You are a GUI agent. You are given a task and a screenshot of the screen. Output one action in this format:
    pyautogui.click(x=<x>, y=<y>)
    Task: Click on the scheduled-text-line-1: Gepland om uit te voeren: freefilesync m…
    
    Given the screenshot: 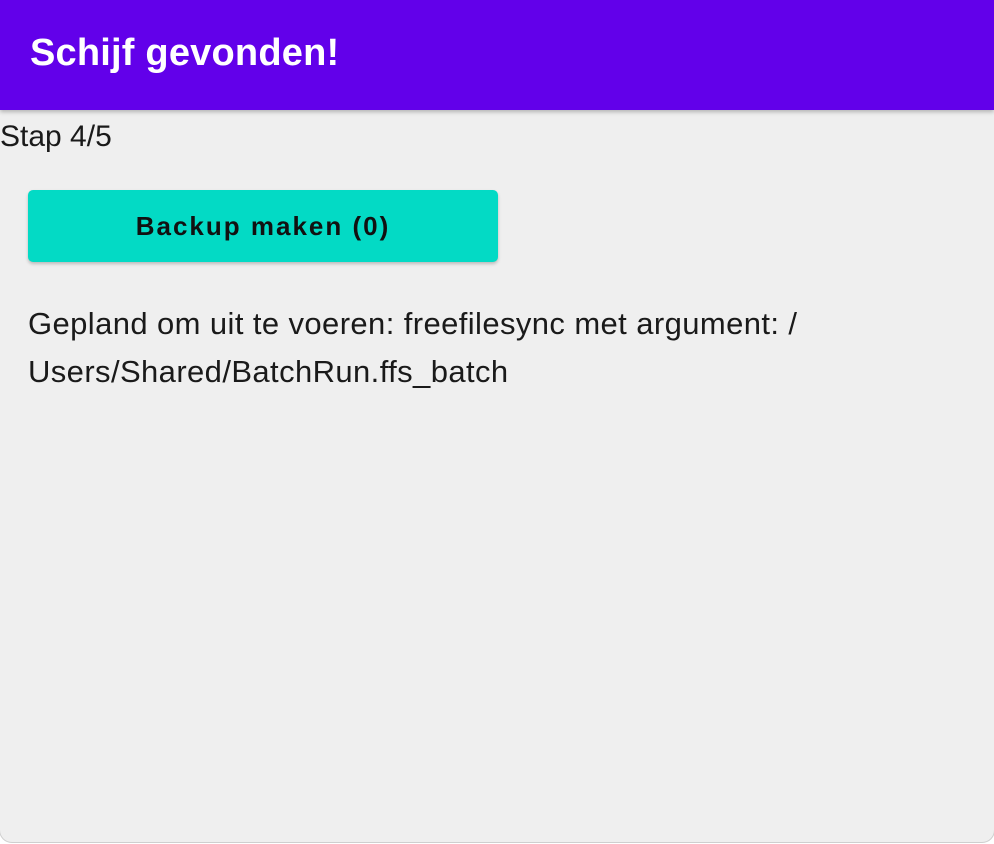 What is the action you would take?
    pyautogui.click(x=413, y=323)
    